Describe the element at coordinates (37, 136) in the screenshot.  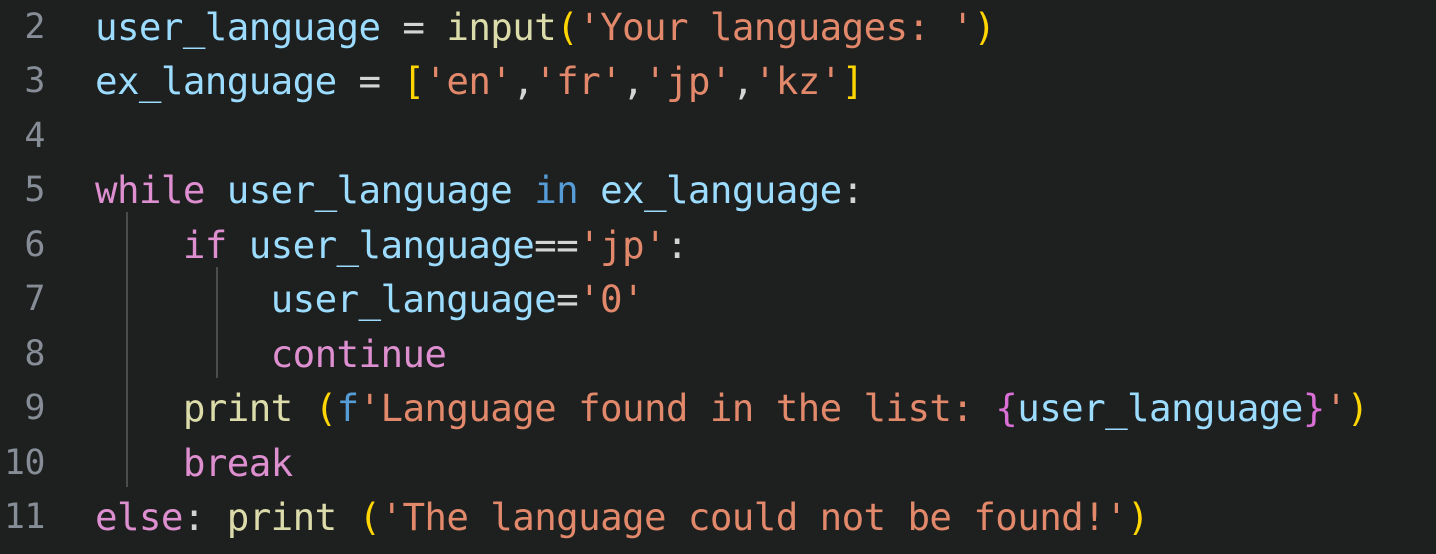
I see `line-number: 4` at that location.